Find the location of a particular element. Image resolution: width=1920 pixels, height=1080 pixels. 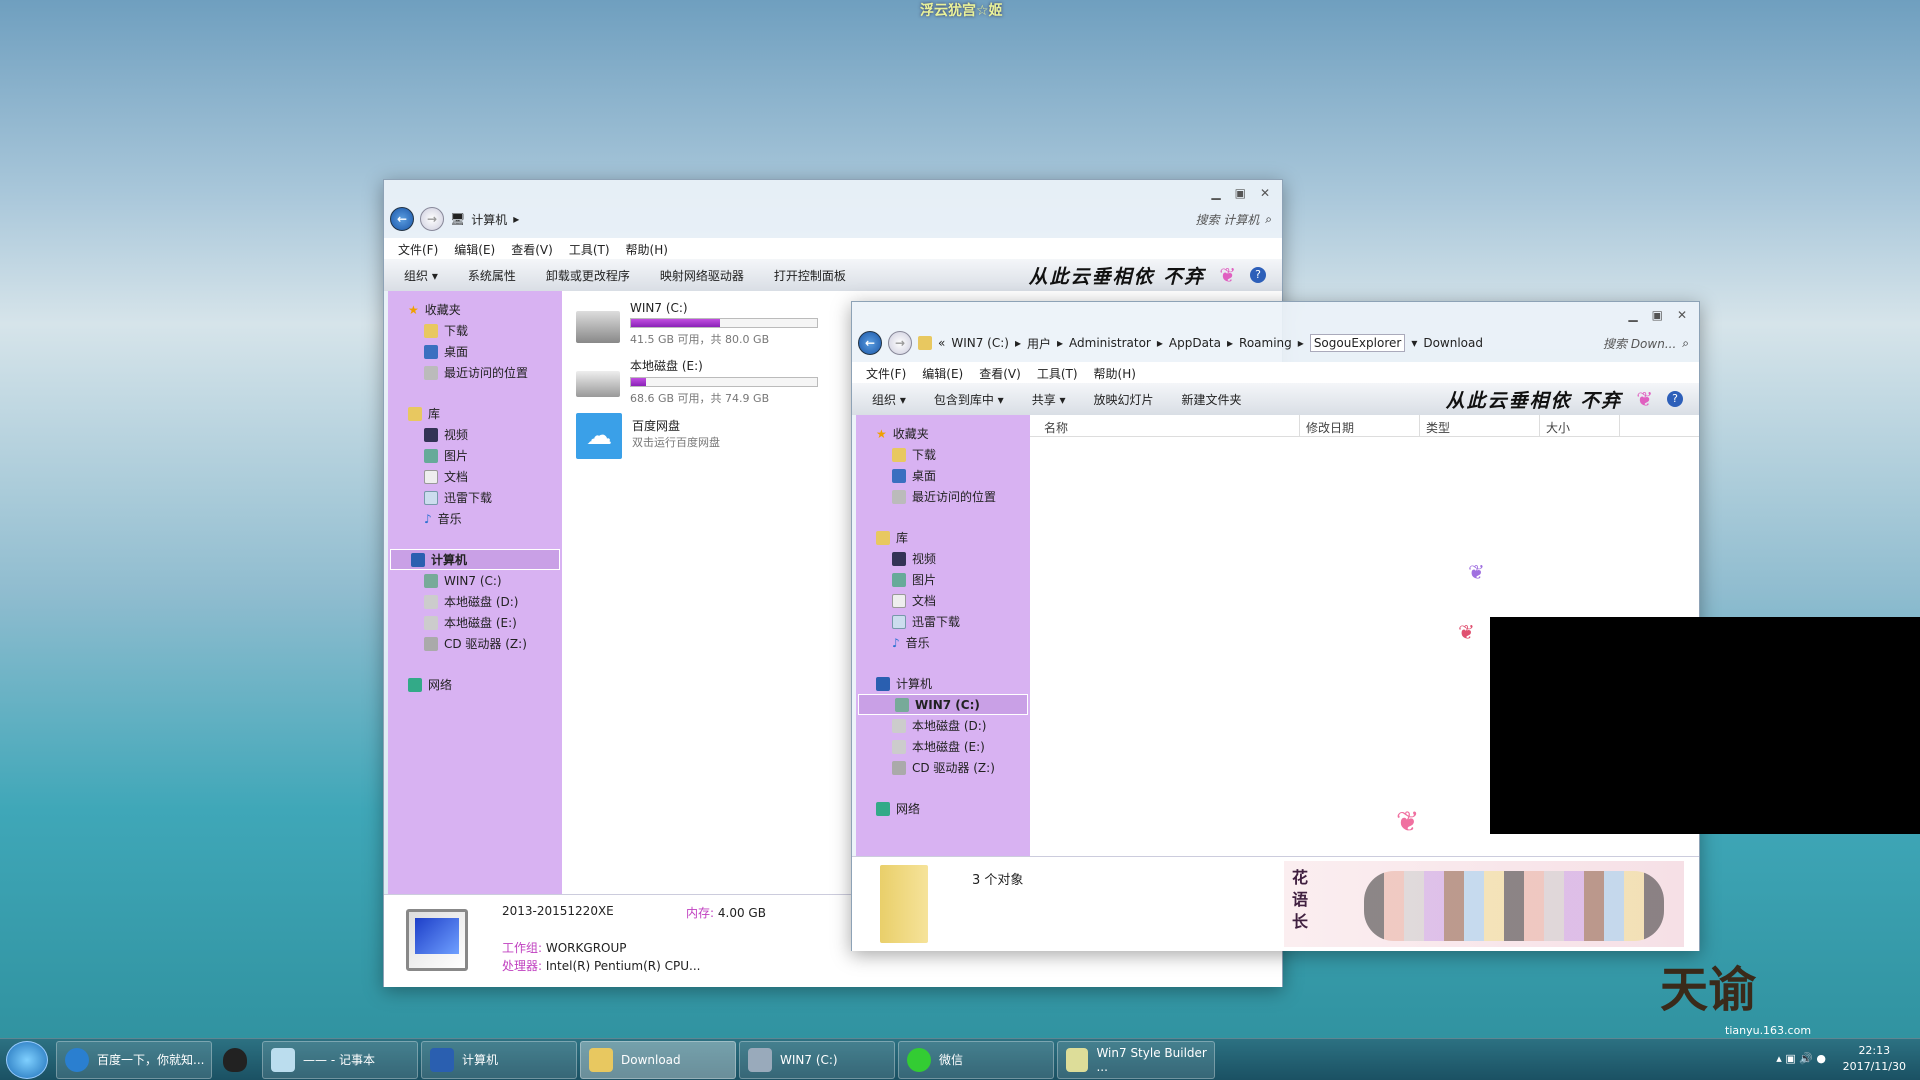

system-properties-button: 系统属性 is located at coordinates (492, 275).